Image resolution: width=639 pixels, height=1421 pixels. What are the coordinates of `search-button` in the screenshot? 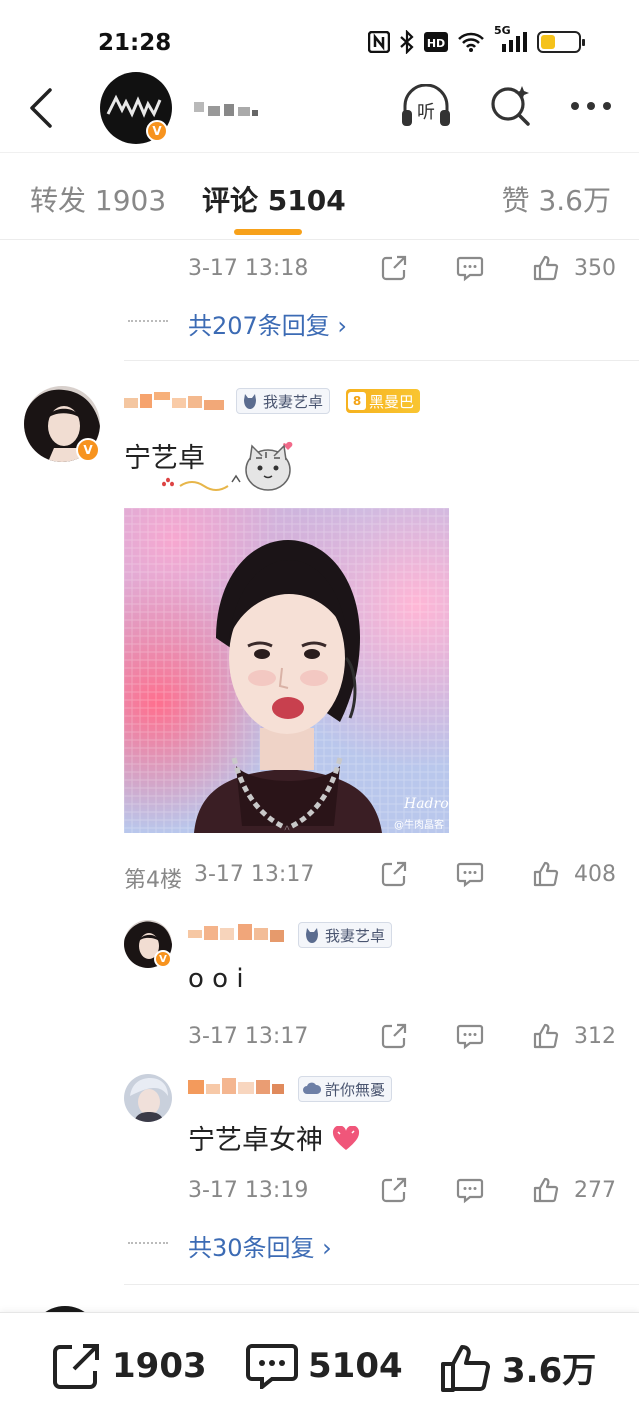 It's located at (511, 106).